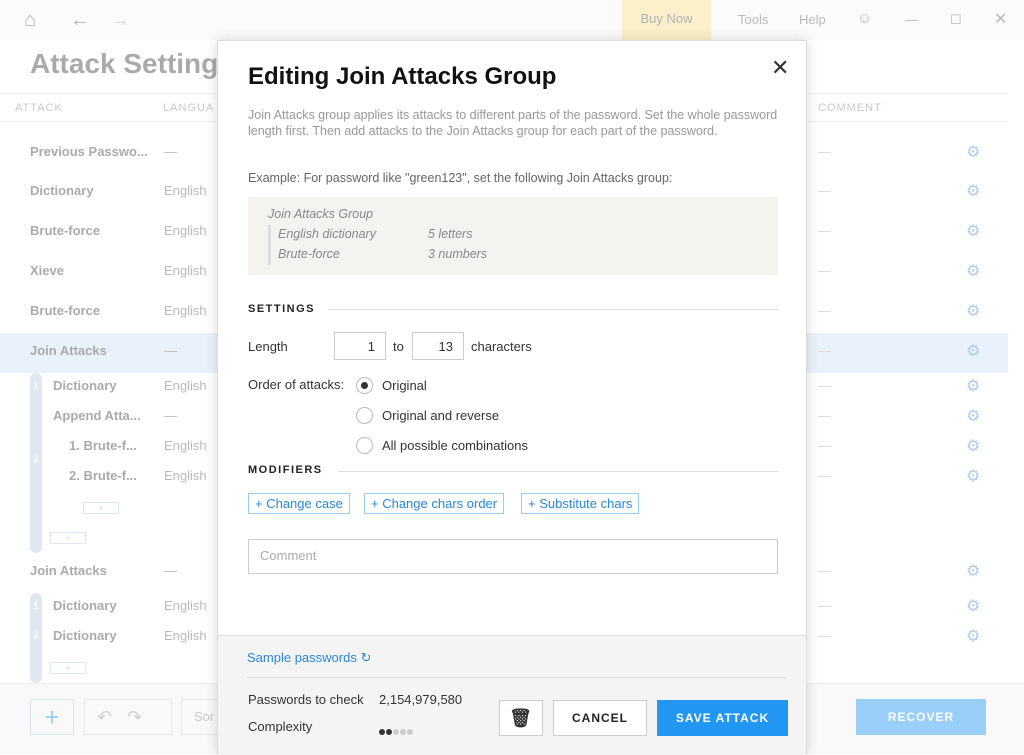 This screenshot has height=755, width=1024. I want to click on refresh-icon: ↻, so click(366, 657).